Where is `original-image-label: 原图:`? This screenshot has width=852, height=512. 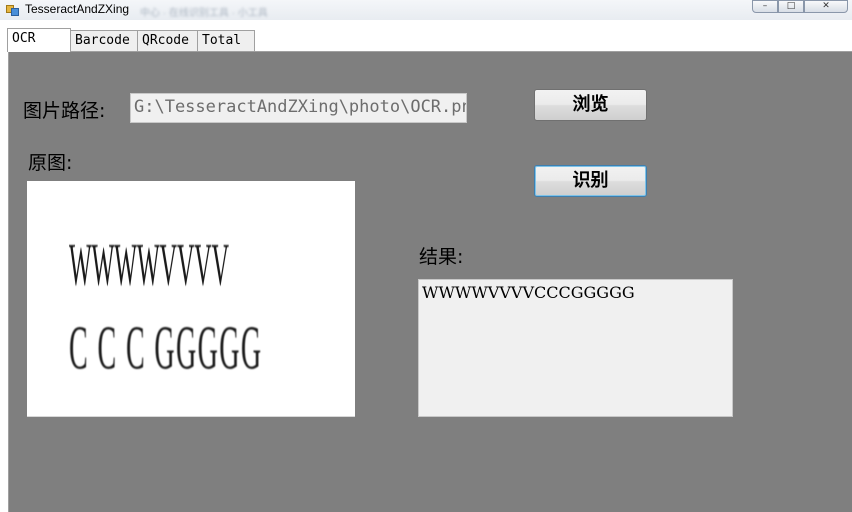
original-image-label: 原图: is located at coordinates (50, 163).